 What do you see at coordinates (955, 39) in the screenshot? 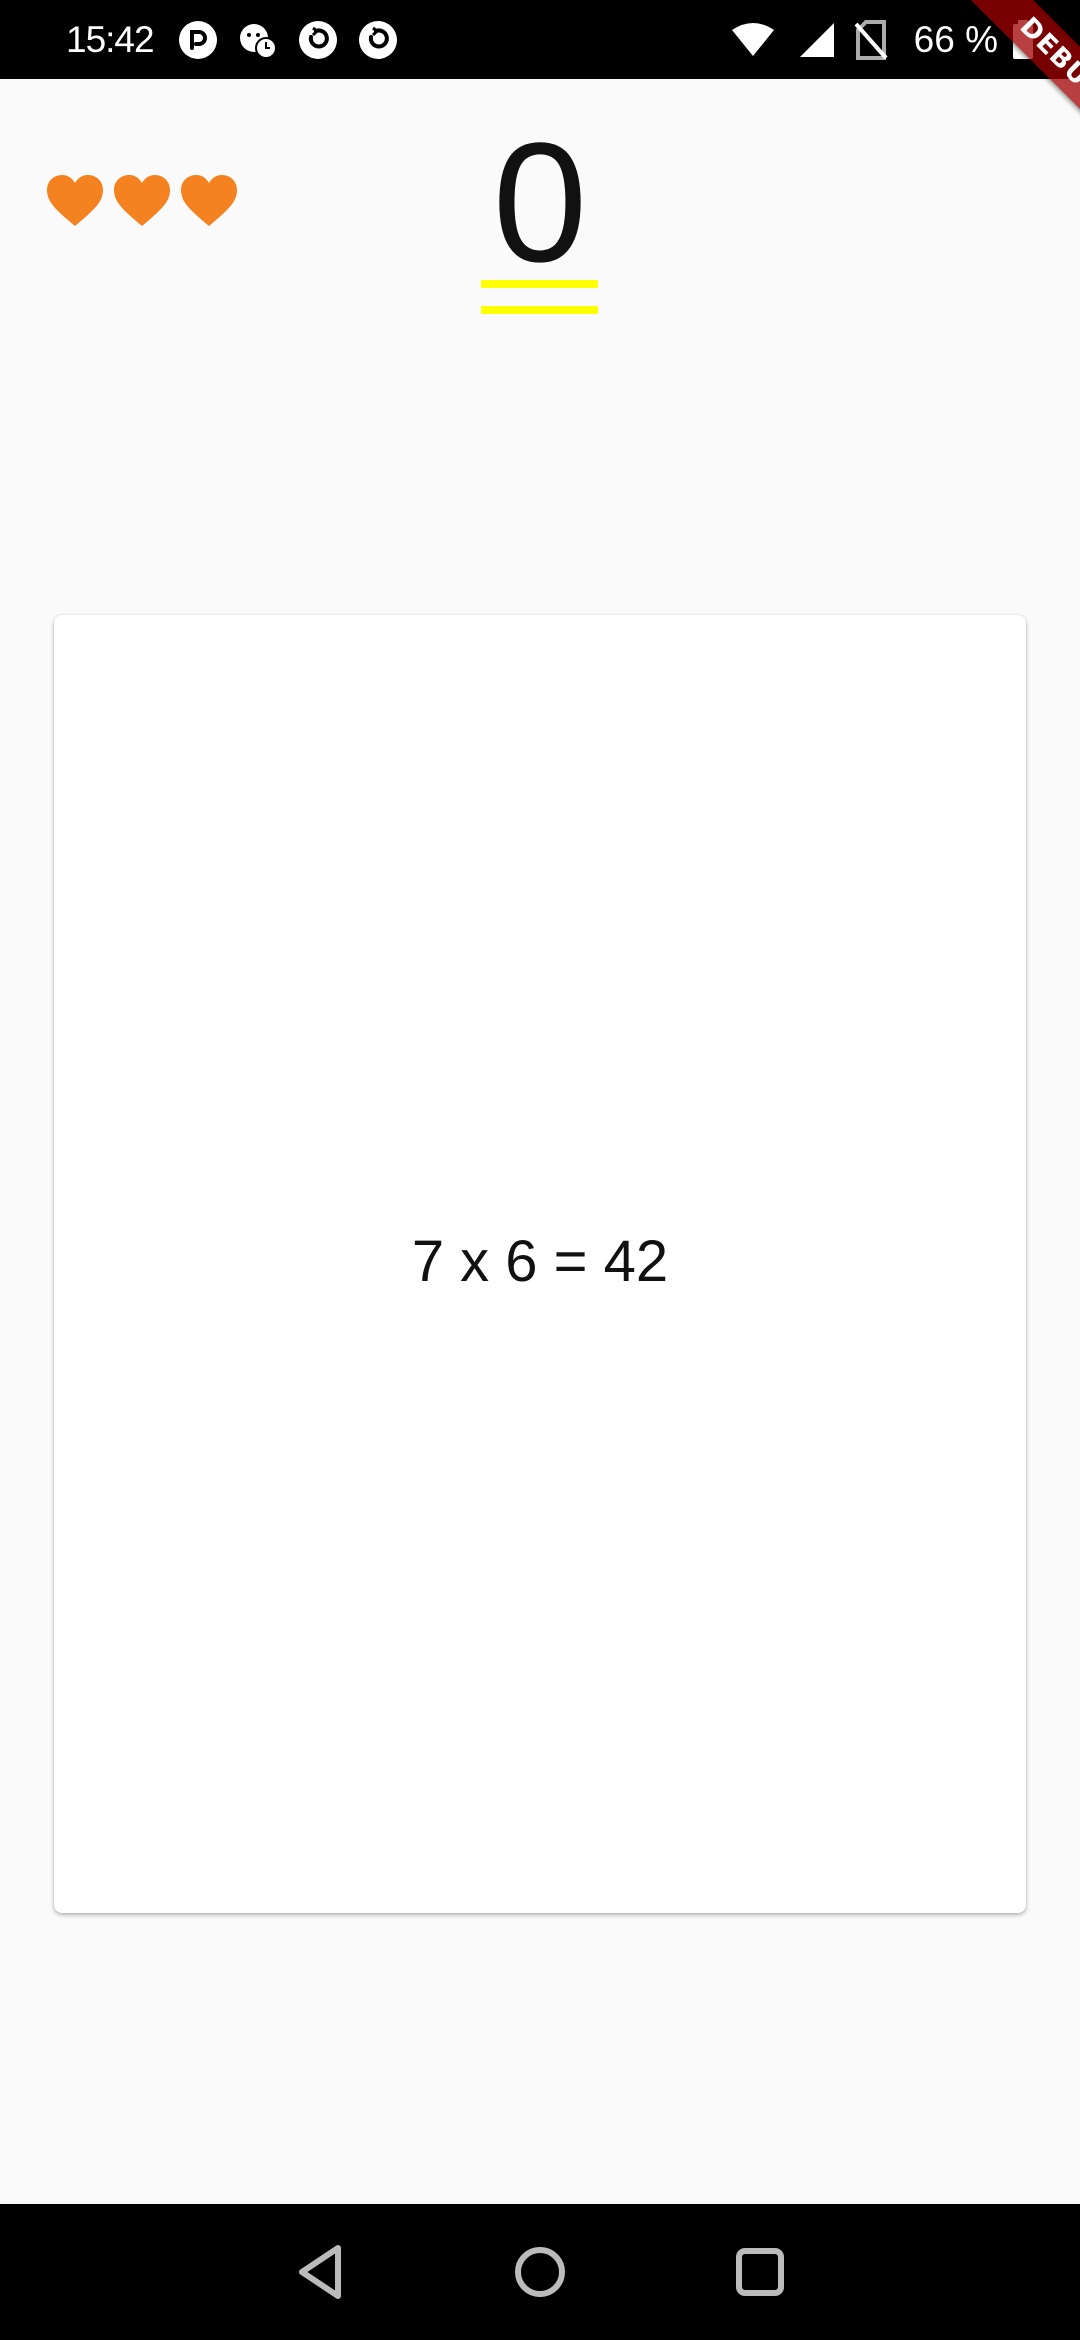
I see `battery-percentage: 66 %` at bounding box center [955, 39].